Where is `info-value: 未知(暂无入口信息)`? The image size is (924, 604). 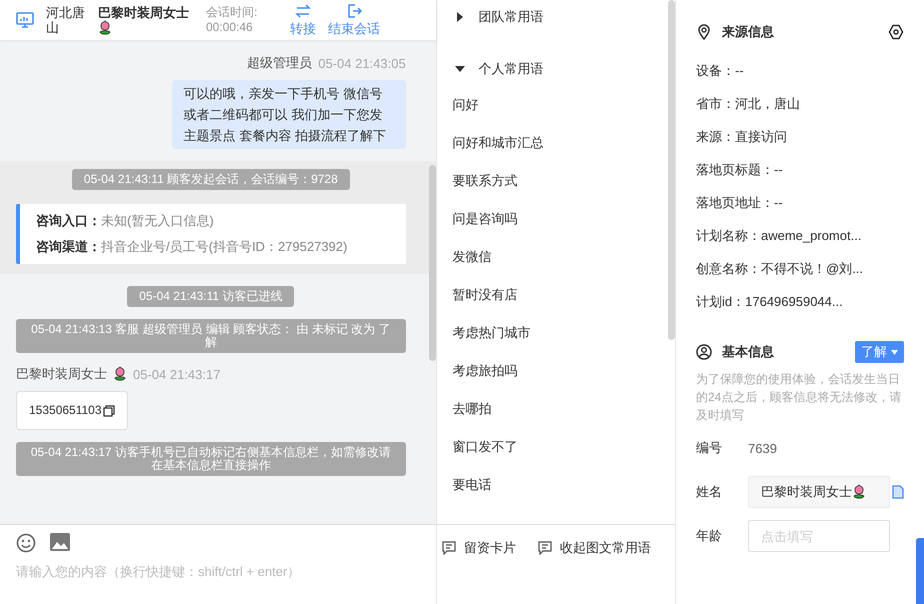 info-value: 未知(暂无入口信息) is located at coordinates (157, 220).